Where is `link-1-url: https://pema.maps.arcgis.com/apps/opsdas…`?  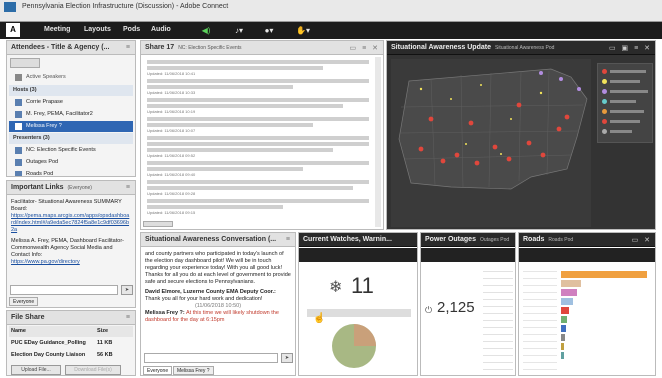
link-1-url: https://pema.maps.arcgis.com/apps/opsdas… is located at coordinates (71, 223).